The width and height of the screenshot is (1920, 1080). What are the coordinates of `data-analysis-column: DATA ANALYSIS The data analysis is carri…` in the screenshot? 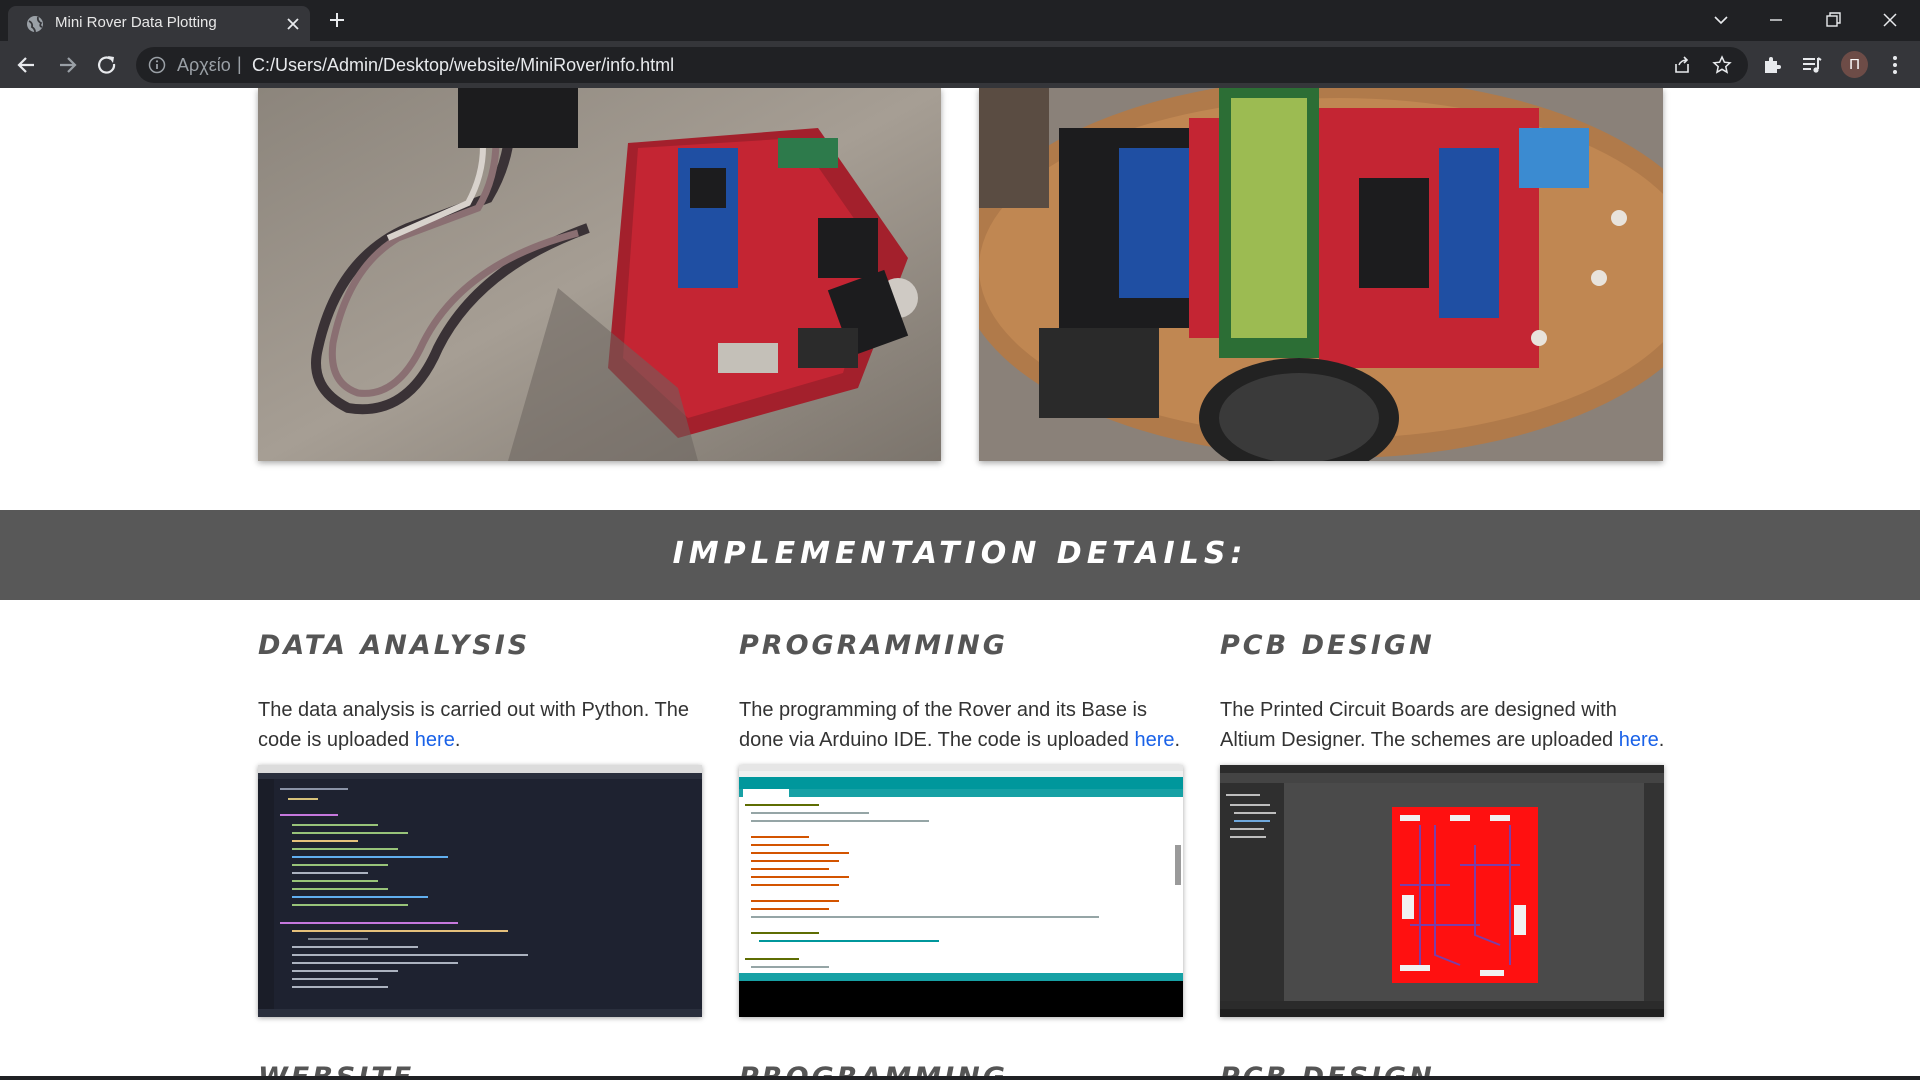 It's located at (480, 692).